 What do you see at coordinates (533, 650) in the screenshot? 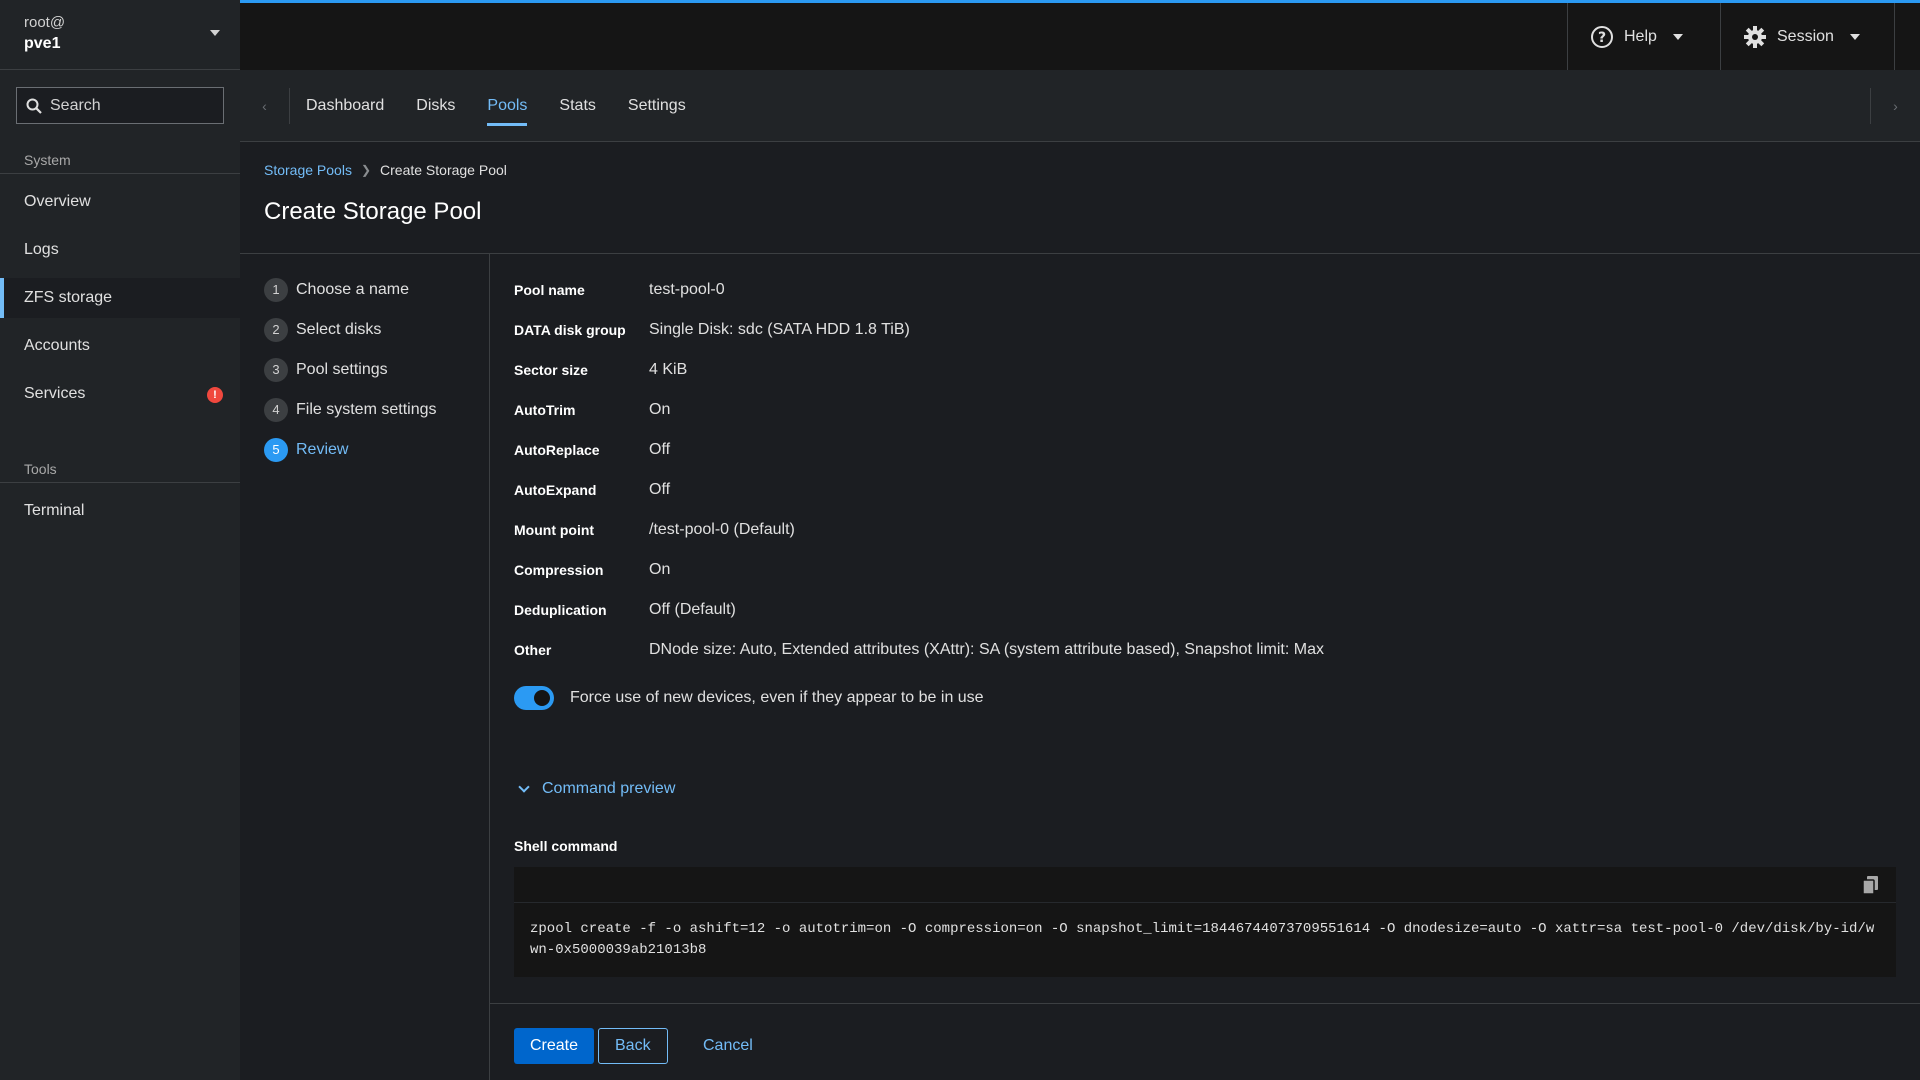
I see `review-key: Other` at bounding box center [533, 650].